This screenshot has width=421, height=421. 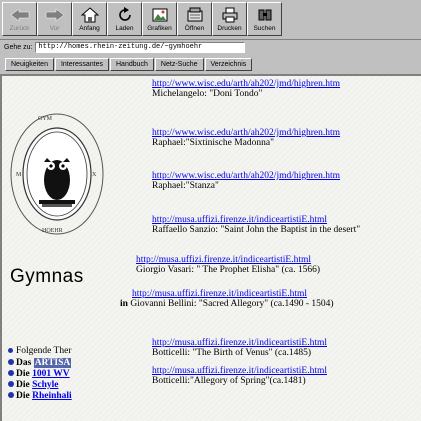 I want to click on topic-link: 1001 WV, so click(x=51, y=374).